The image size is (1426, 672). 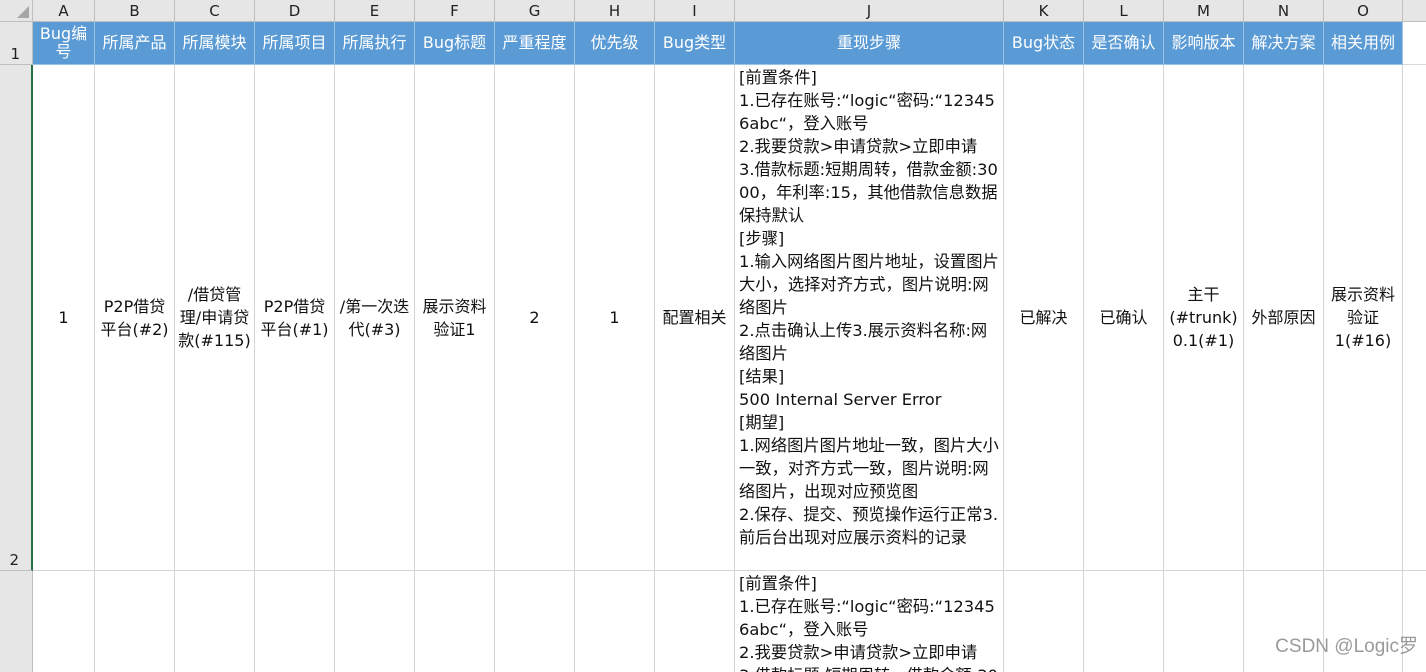 I want to click on row-number: 1, so click(x=15, y=54).